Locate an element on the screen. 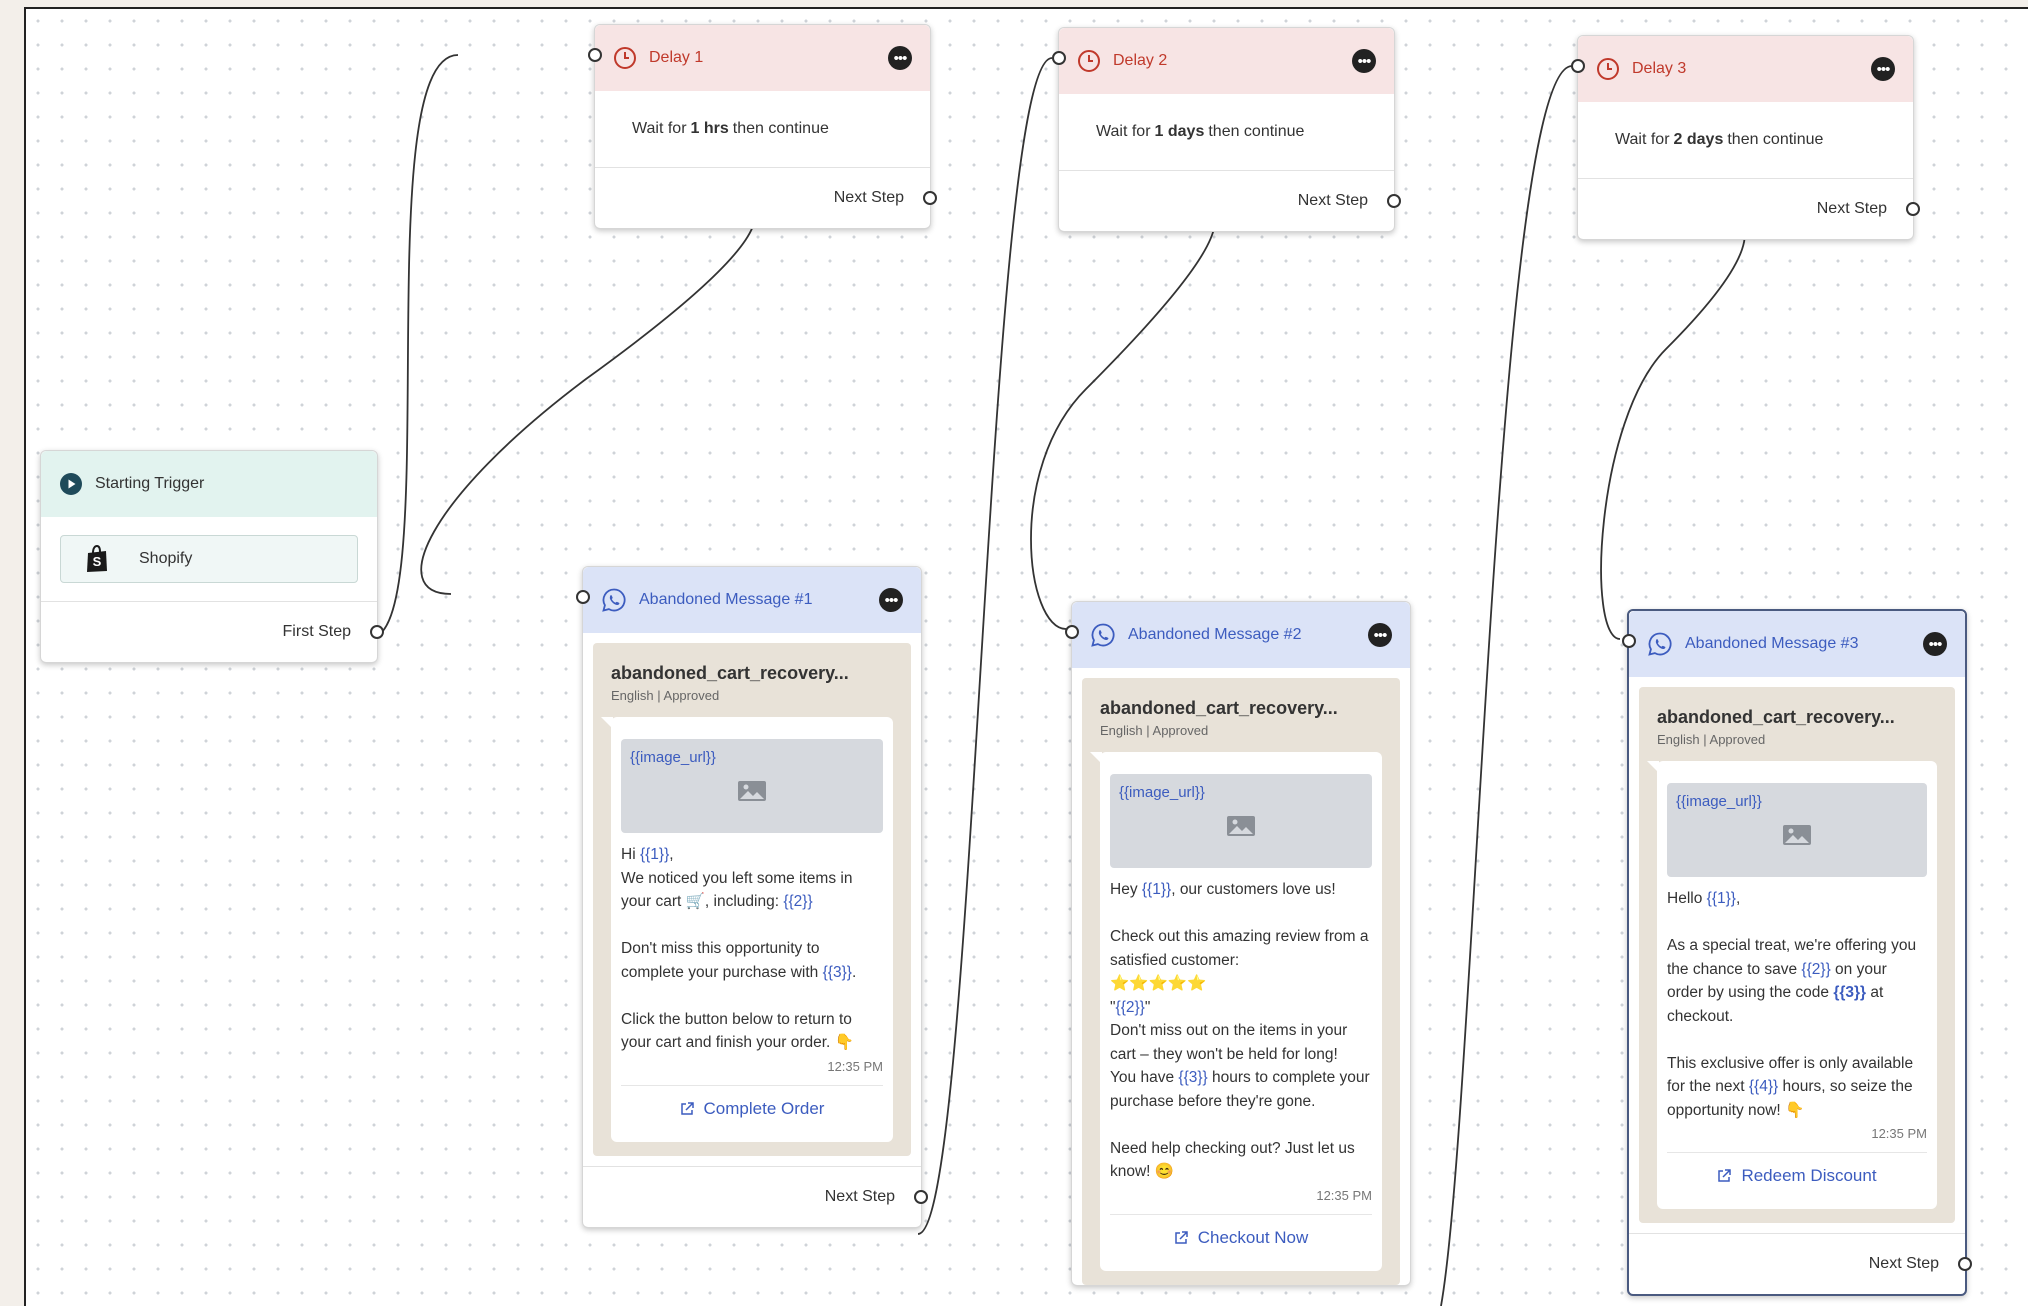 The image size is (2028, 1306). complete-order-button: Complete Order is located at coordinates (752, 1108).